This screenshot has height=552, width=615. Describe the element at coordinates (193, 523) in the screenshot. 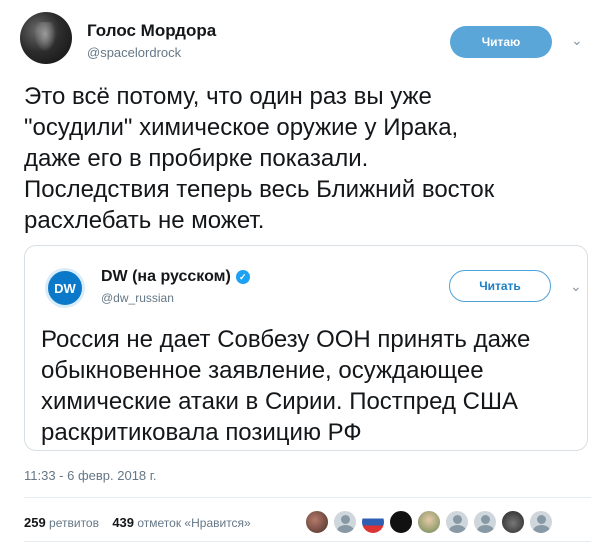

I see `likes-label: отметок «Нравится»` at that location.